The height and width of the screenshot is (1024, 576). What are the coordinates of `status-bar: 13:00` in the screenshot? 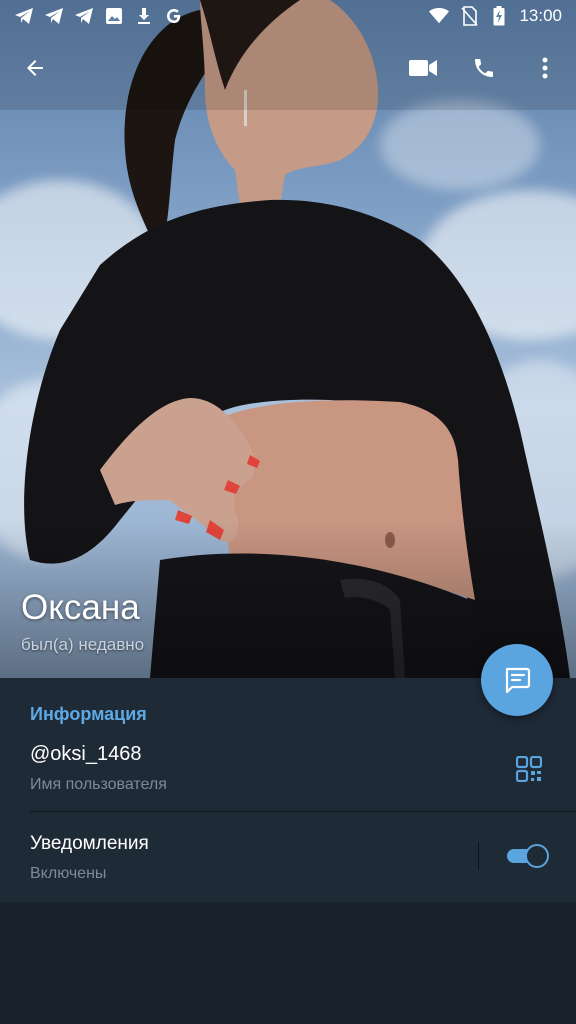 It's located at (288, 16).